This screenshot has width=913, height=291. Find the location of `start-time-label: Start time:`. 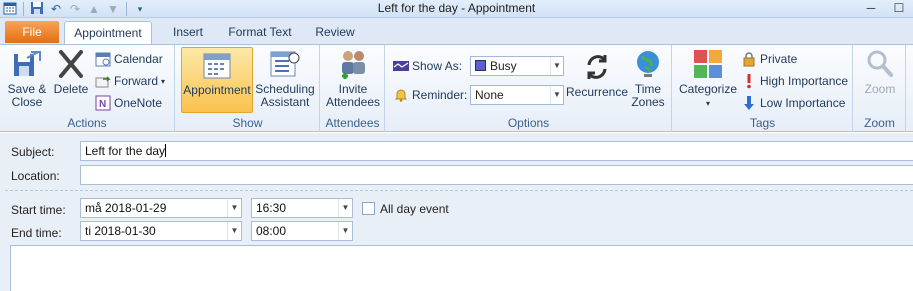

start-time-label: Start time: is located at coordinates (38, 210).